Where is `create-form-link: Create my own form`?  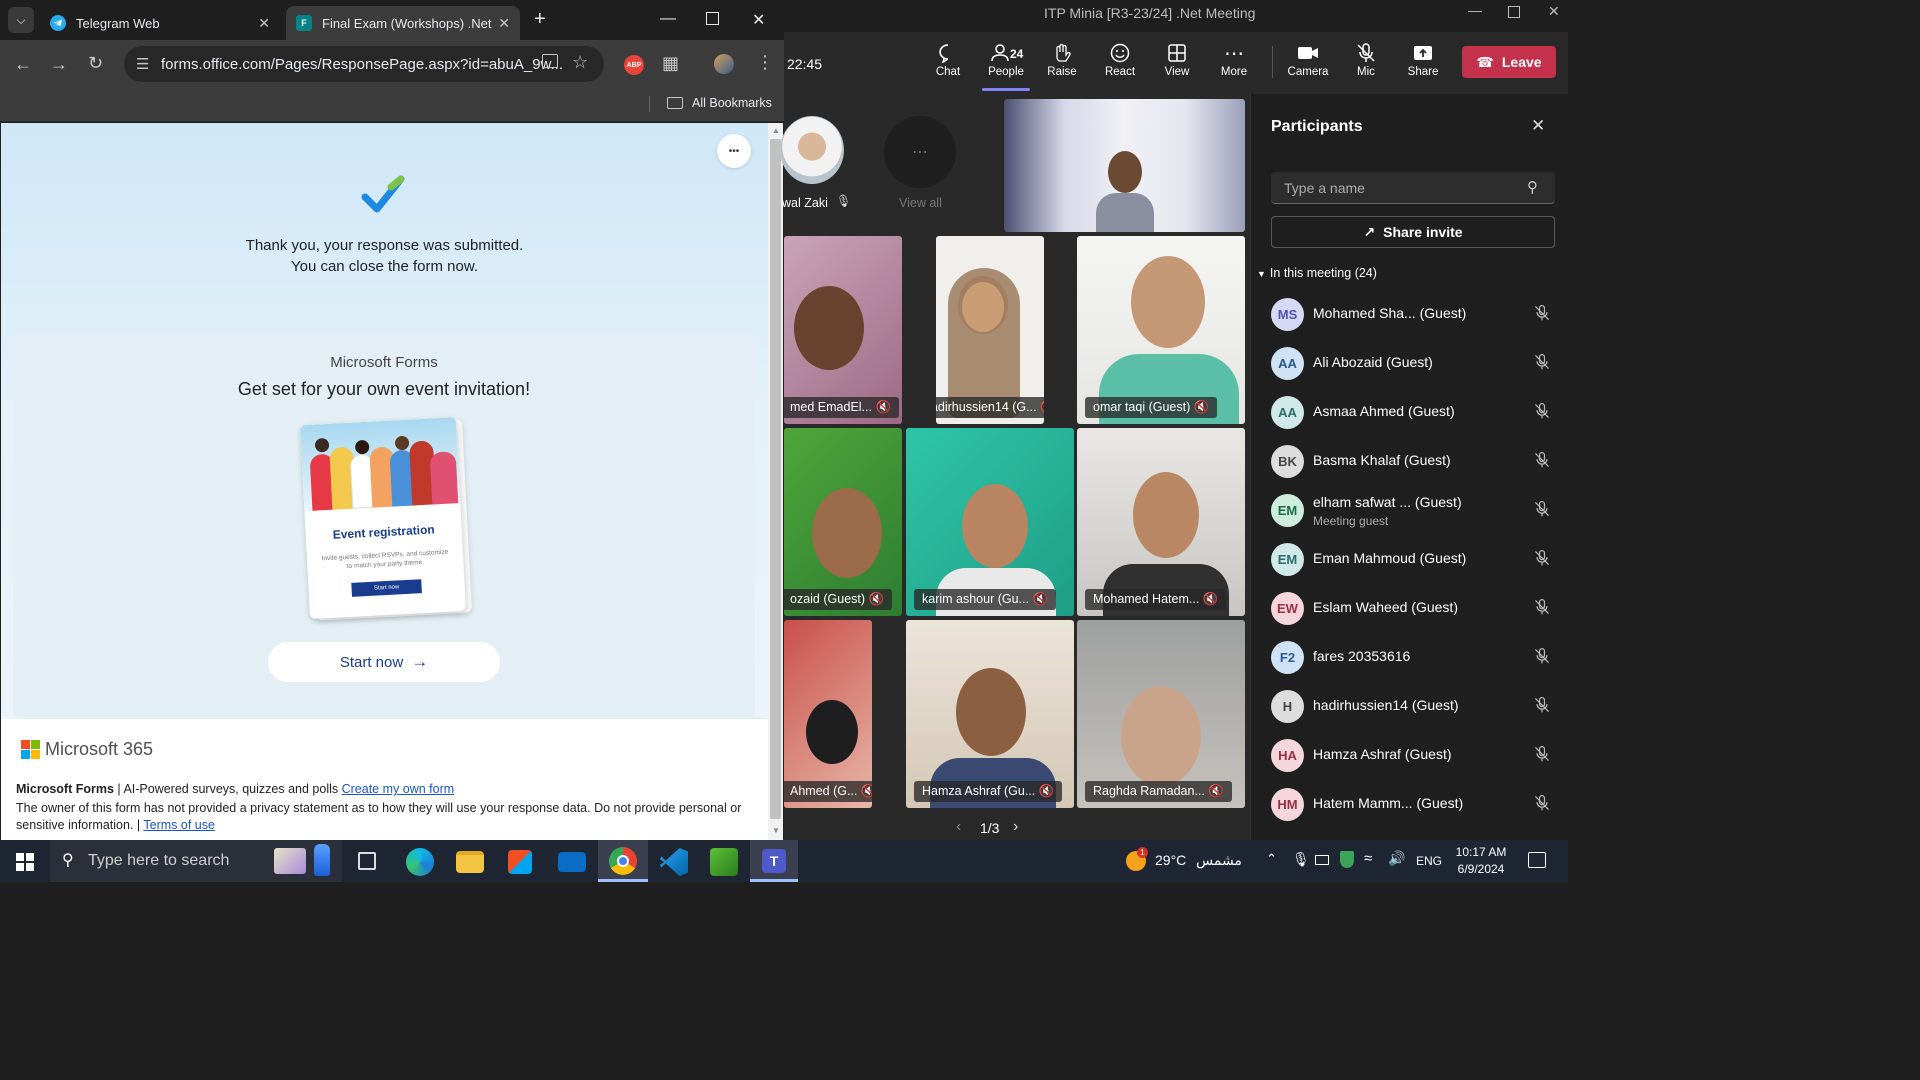
create-form-link: Create my own form is located at coordinates (398, 789).